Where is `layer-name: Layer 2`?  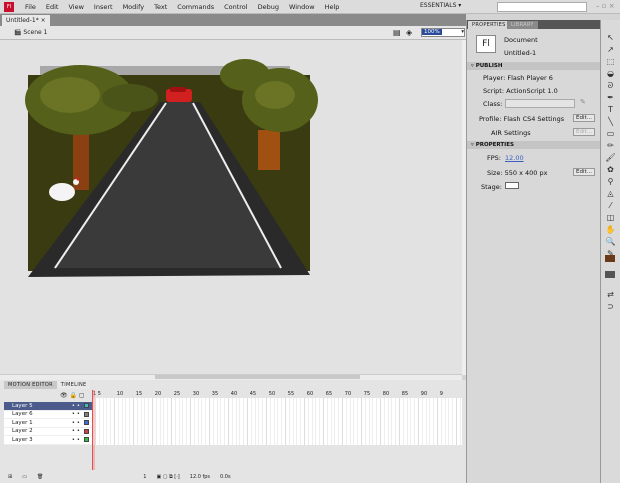 layer-name: Layer 2 is located at coordinates (22, 431).